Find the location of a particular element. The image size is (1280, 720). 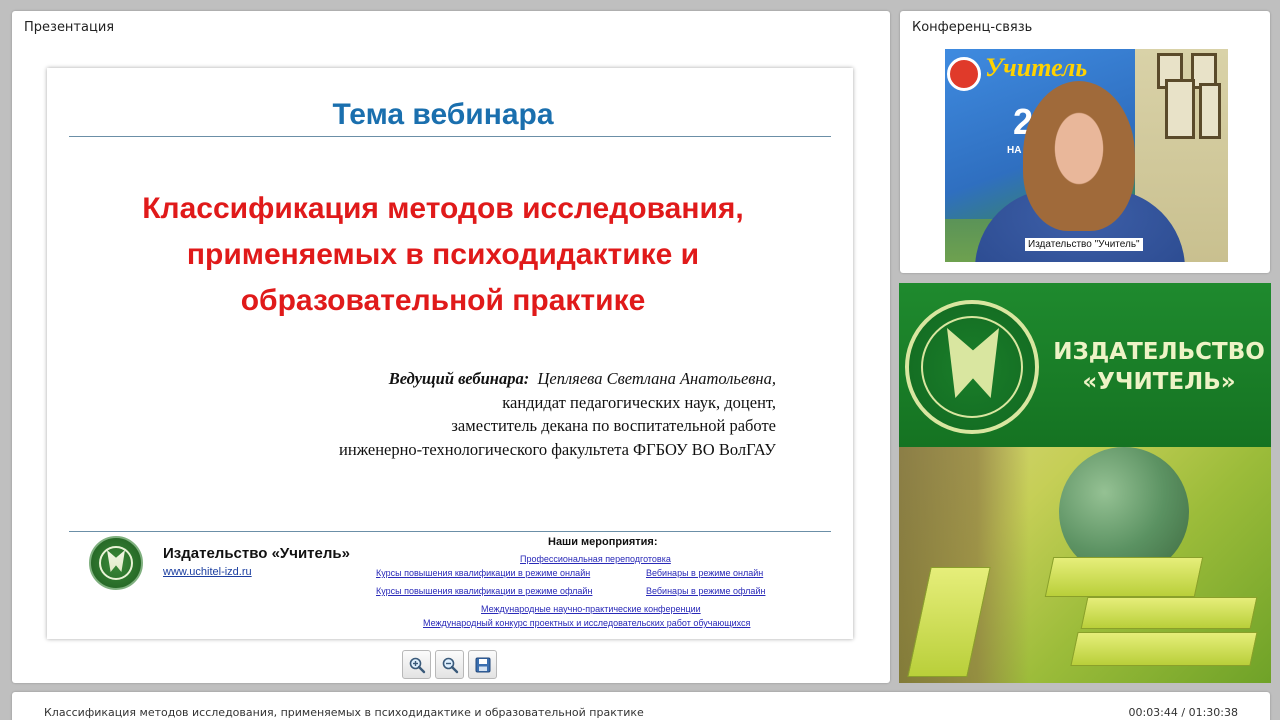

zoom-out-icon is located at coordinates (450, 665).